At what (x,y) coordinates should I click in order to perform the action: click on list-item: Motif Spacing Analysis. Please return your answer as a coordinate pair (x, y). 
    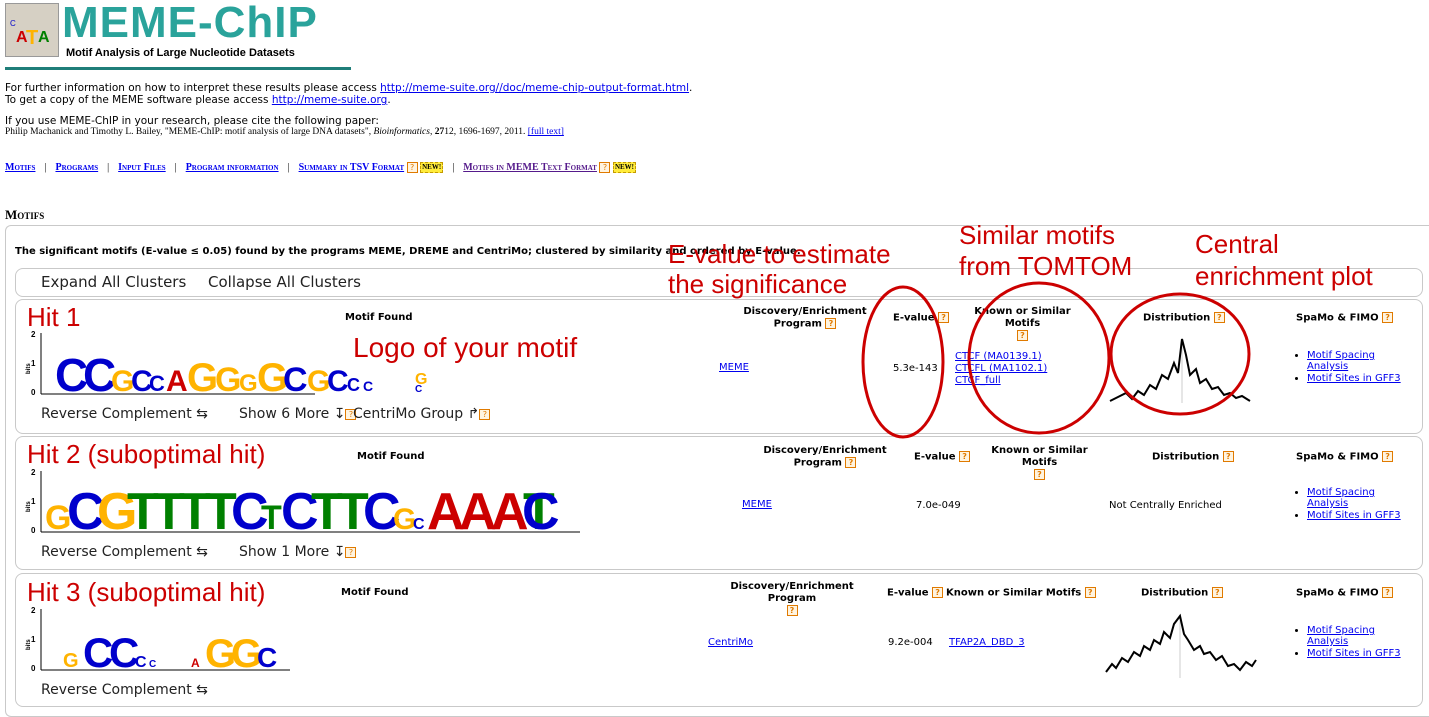
    Looking at the image, I should click on (1362, 636).